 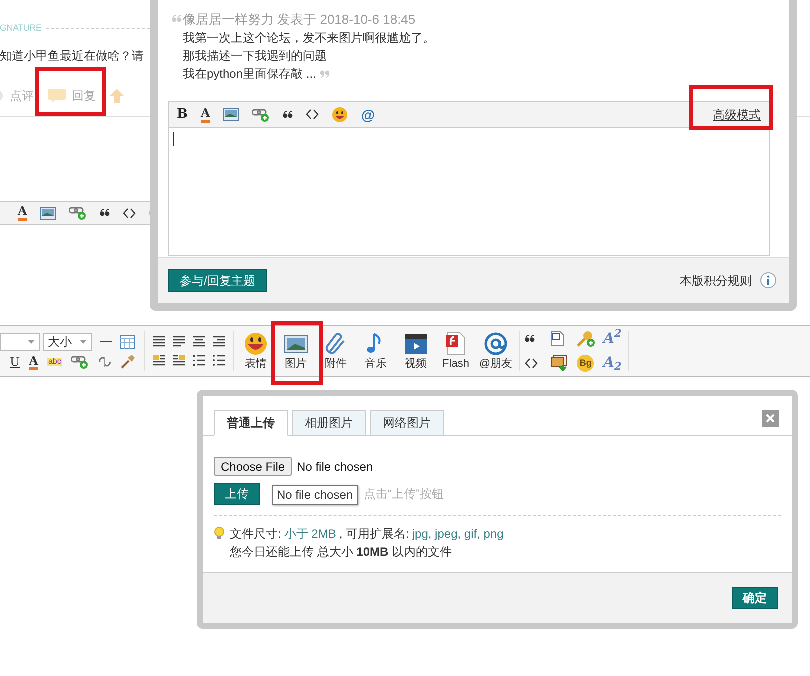 What do you see at coordinates (737, 115) in the screenshot?
I see `advanced-mode-link: 高级模式` at bounding box center [737, 115].